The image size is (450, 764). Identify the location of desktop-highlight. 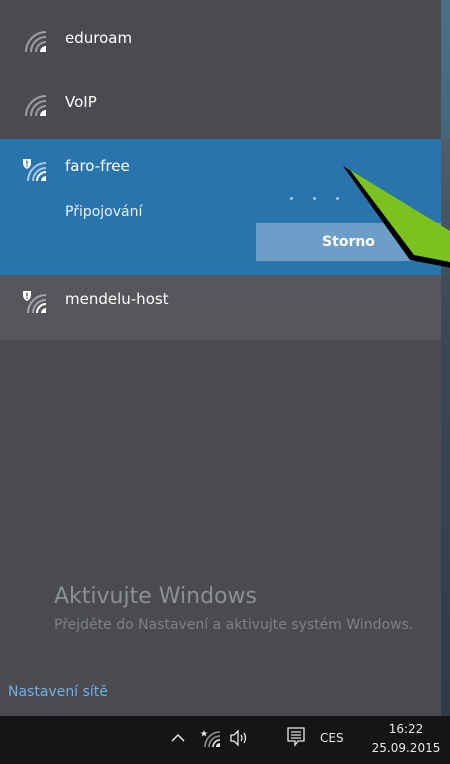
(445, 69).